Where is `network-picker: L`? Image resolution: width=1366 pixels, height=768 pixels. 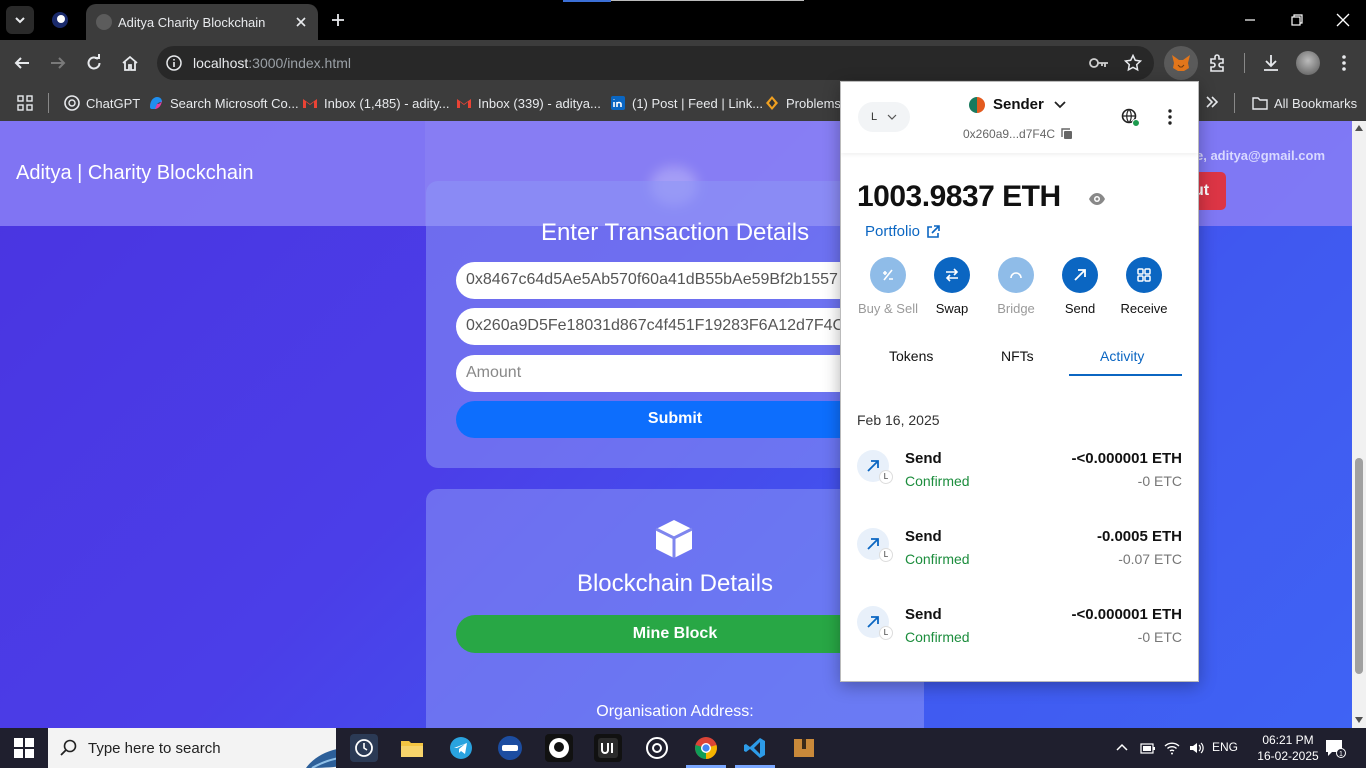 network-picker: L is located at coordinates (884, 117).